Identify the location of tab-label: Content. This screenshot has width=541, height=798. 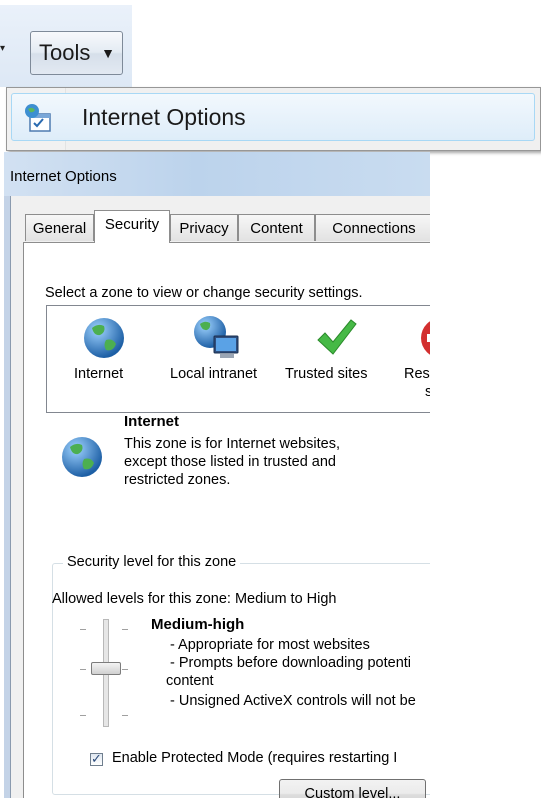
(276, 228).